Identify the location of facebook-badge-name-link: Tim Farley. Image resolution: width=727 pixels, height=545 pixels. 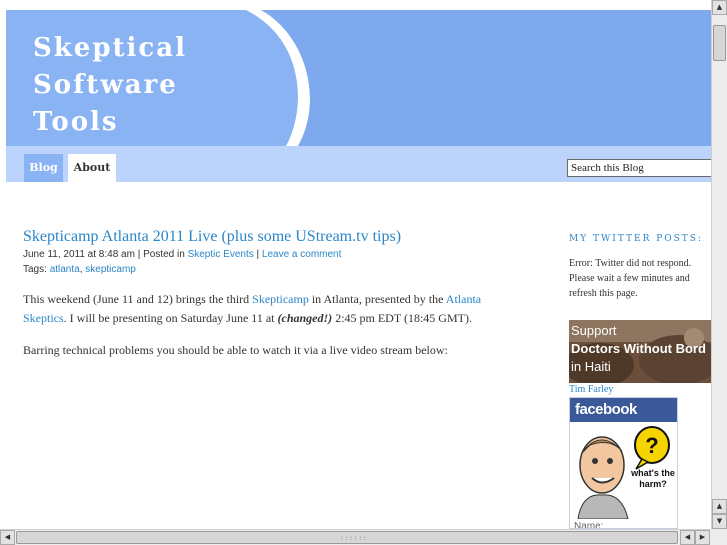
(591, 389).